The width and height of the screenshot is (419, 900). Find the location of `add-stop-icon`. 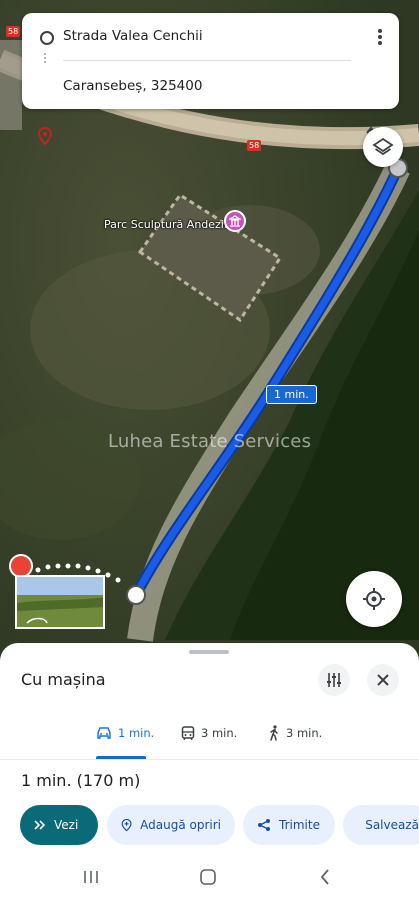

add-stop-icon is located at coordinates (126, 825).